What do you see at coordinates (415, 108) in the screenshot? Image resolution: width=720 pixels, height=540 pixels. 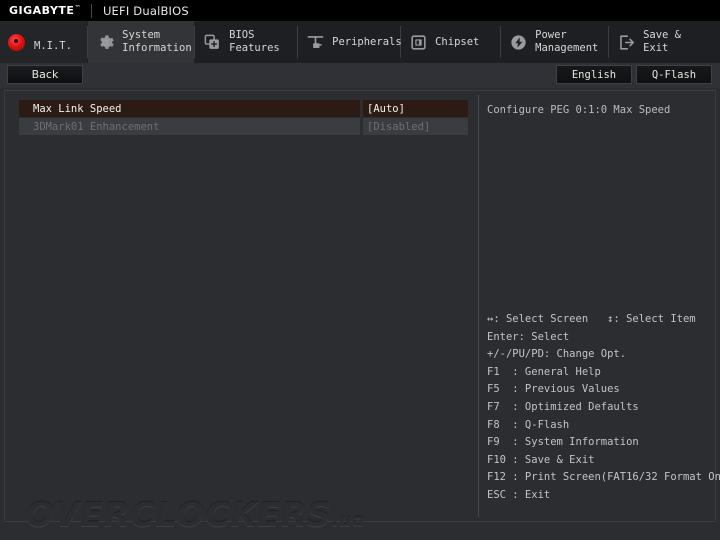 I see `setting-value: [Auto]` at bounding box center [415, 108].